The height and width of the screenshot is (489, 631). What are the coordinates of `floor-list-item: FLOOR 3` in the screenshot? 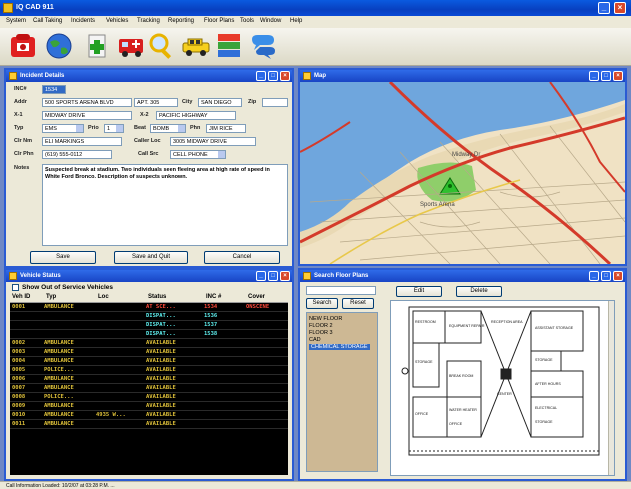 It's located at (321, 333).